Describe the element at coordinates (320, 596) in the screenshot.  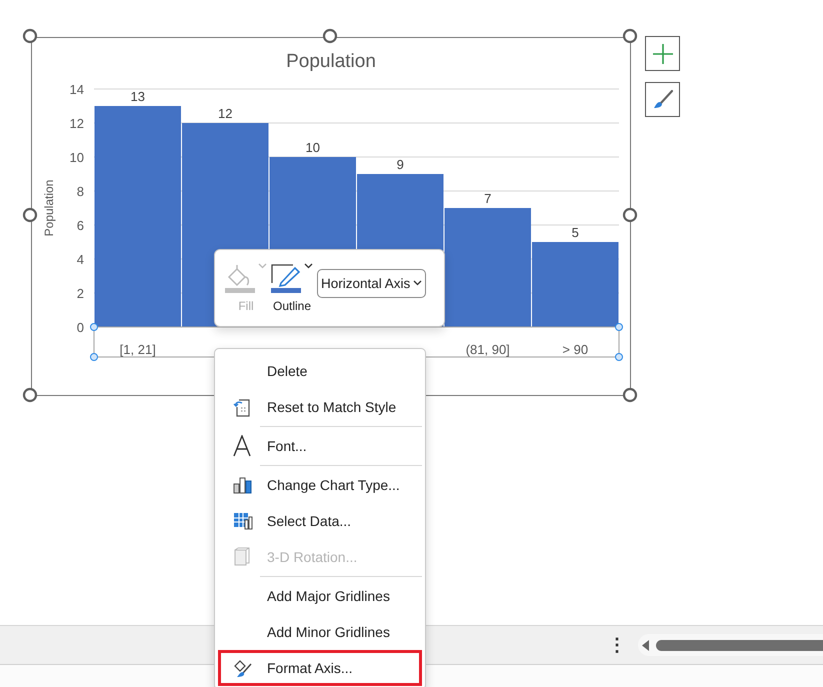
I see `menu-item: Add Major Gridlines` at that location.